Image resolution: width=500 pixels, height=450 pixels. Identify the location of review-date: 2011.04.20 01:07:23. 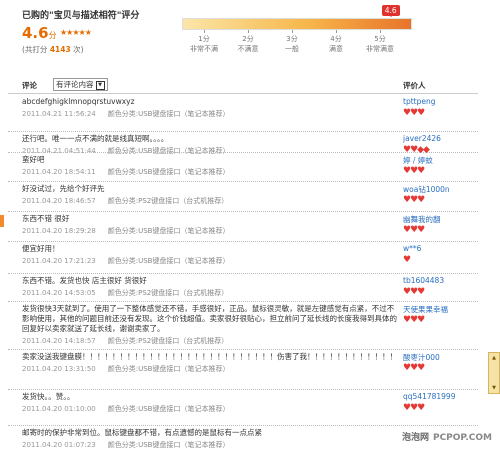
(59, 445).